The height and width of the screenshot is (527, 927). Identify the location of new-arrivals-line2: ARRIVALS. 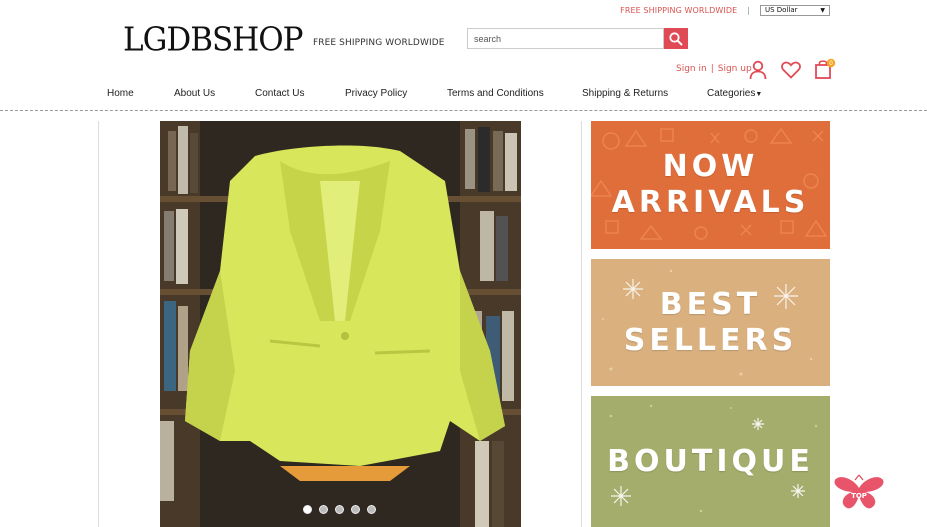
(710, 202).